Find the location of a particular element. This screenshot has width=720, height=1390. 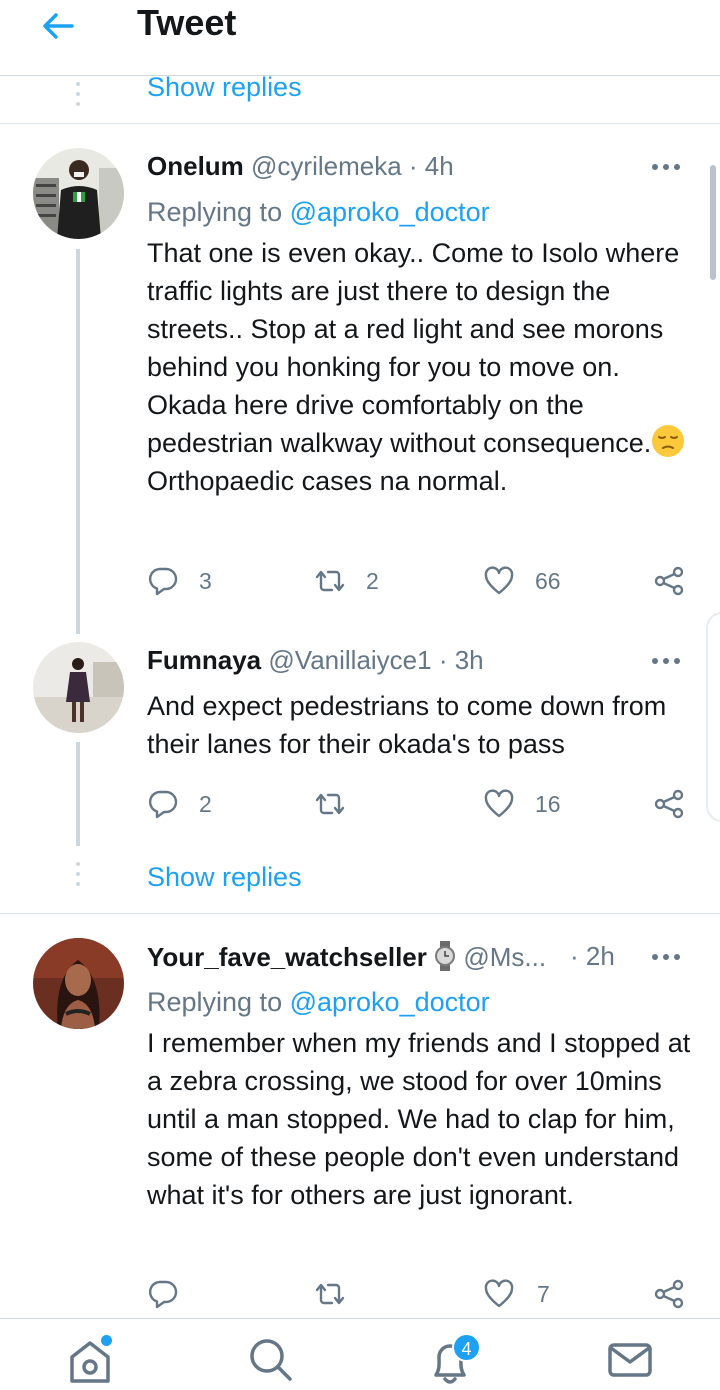

nav-messages is located at coordinates (630, 1359).